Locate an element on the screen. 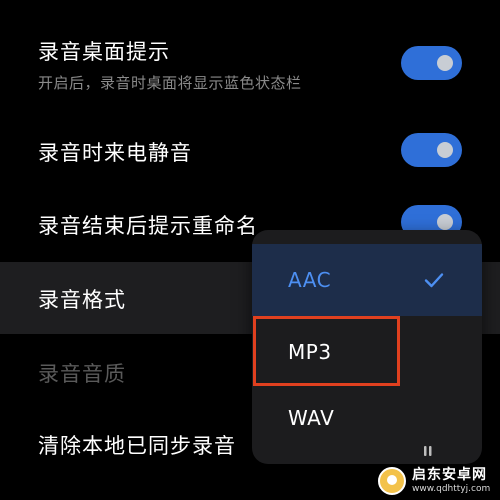 The width and height of the screenshot is (500, 500). format-option-wav: WAV is located at coordinates (367, 418).